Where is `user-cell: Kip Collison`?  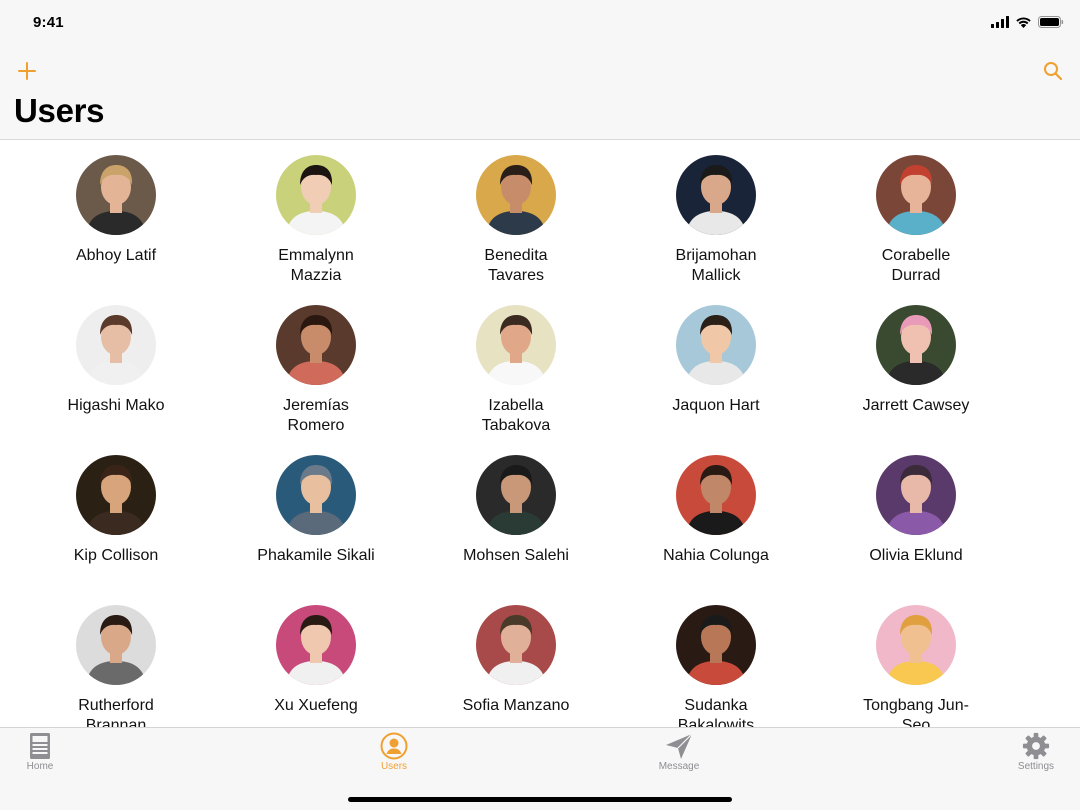
user-cell: Kip Collison is located at coordinates (116, 530).